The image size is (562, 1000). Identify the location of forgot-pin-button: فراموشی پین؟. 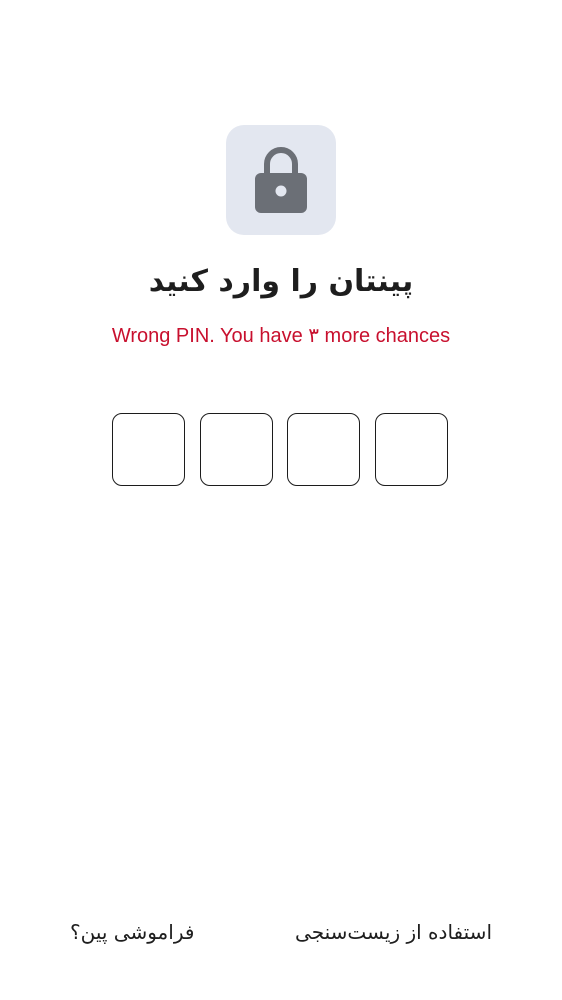
(132, 932).